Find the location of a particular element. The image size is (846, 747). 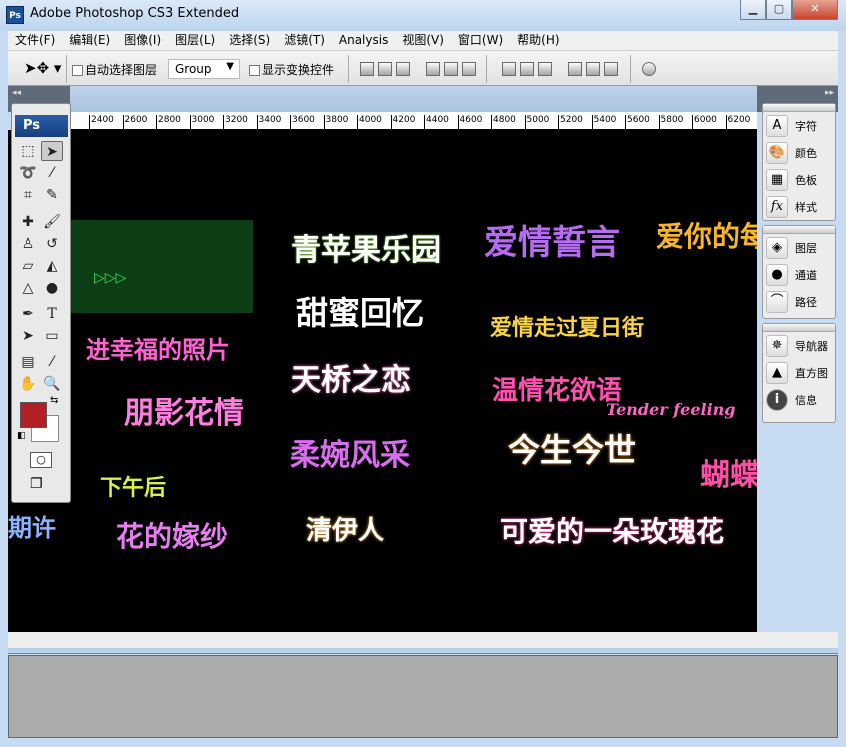

menu-edit: 编辑(E) is located at coordinates (89, 40).